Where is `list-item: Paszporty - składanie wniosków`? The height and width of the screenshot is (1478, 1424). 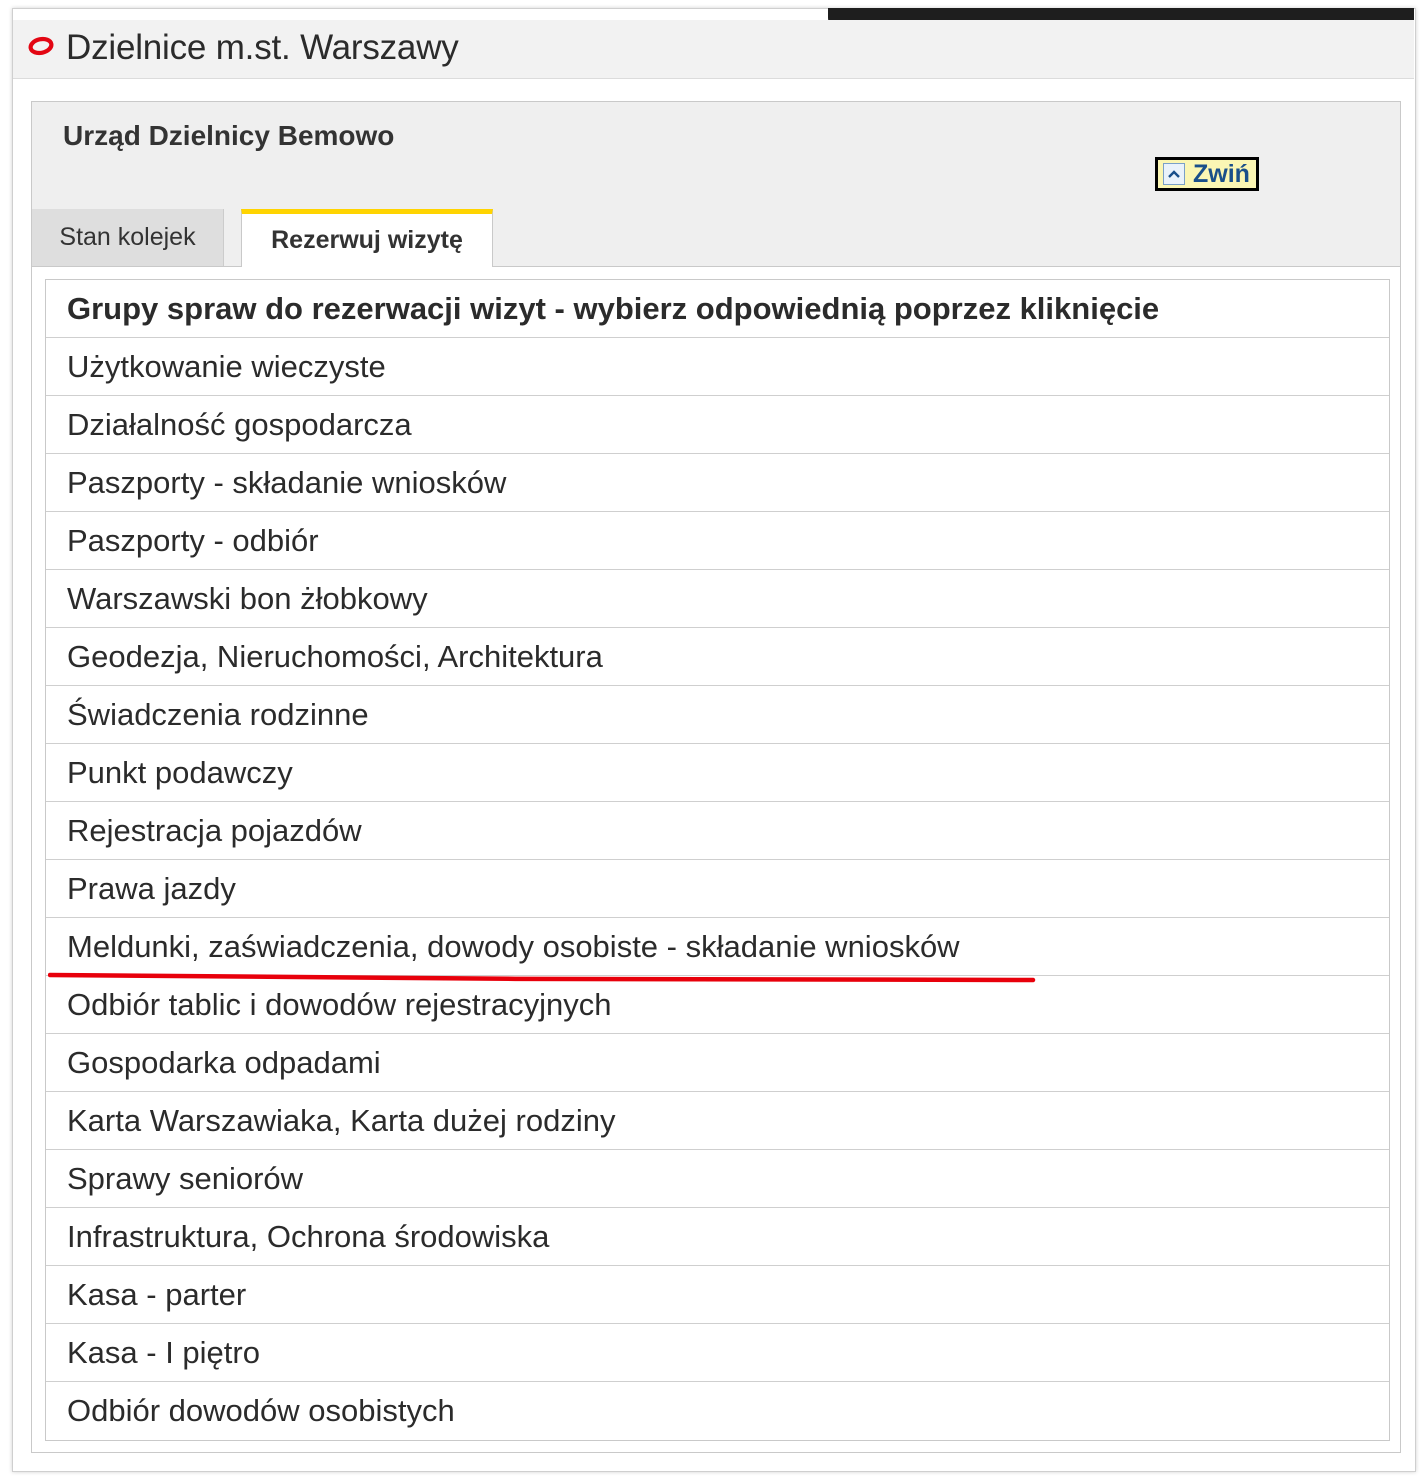
list-item: Paszporty - składanie wniosków is located at coordinates (717, 483).